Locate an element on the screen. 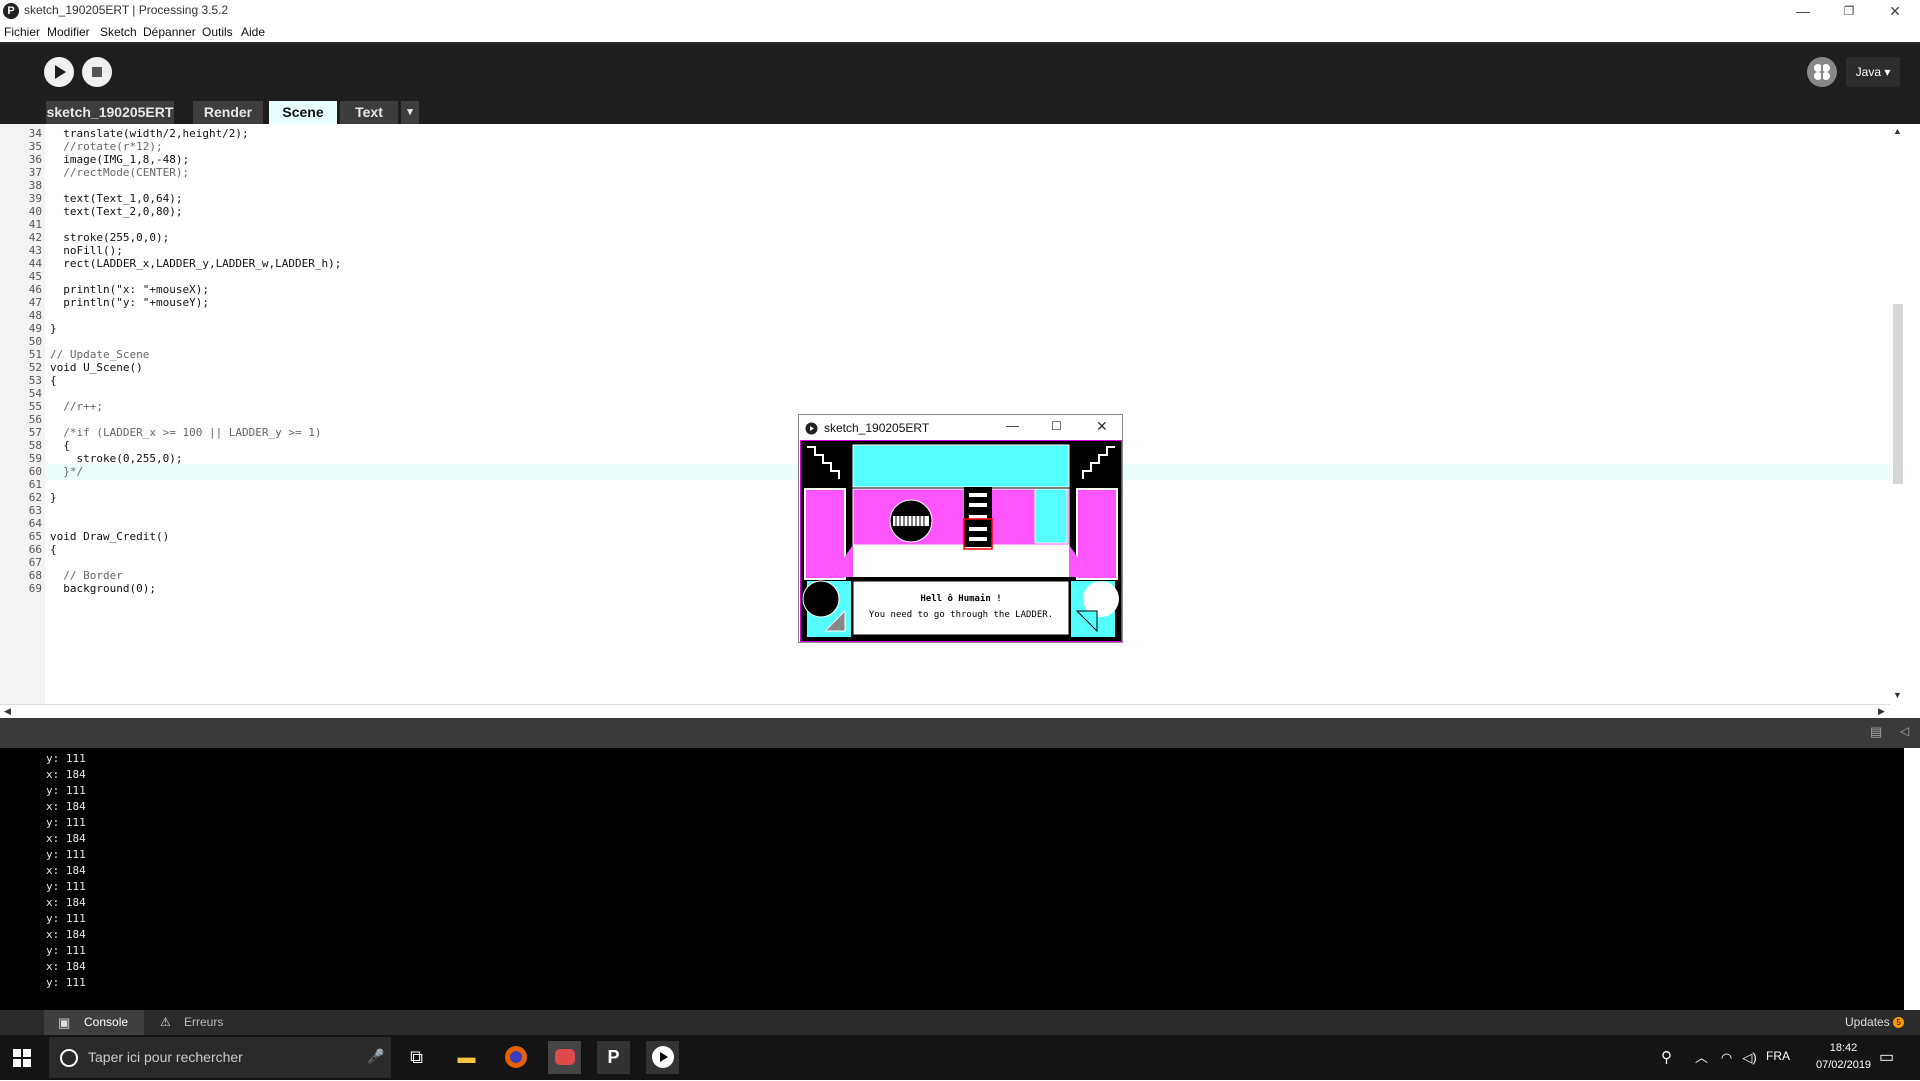  line-number: 41 is located at coordinates (35, 224).